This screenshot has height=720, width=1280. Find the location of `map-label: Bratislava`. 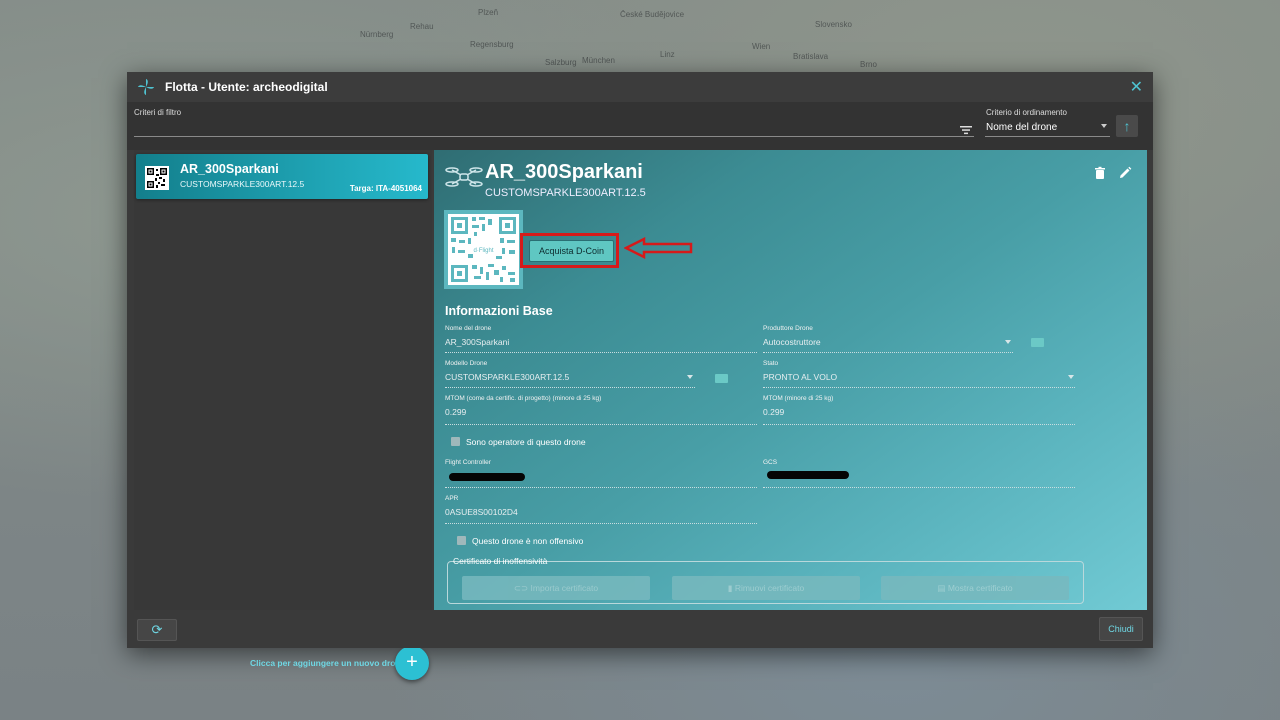

map-label: Bratislava is located at coordinates (811, 56).